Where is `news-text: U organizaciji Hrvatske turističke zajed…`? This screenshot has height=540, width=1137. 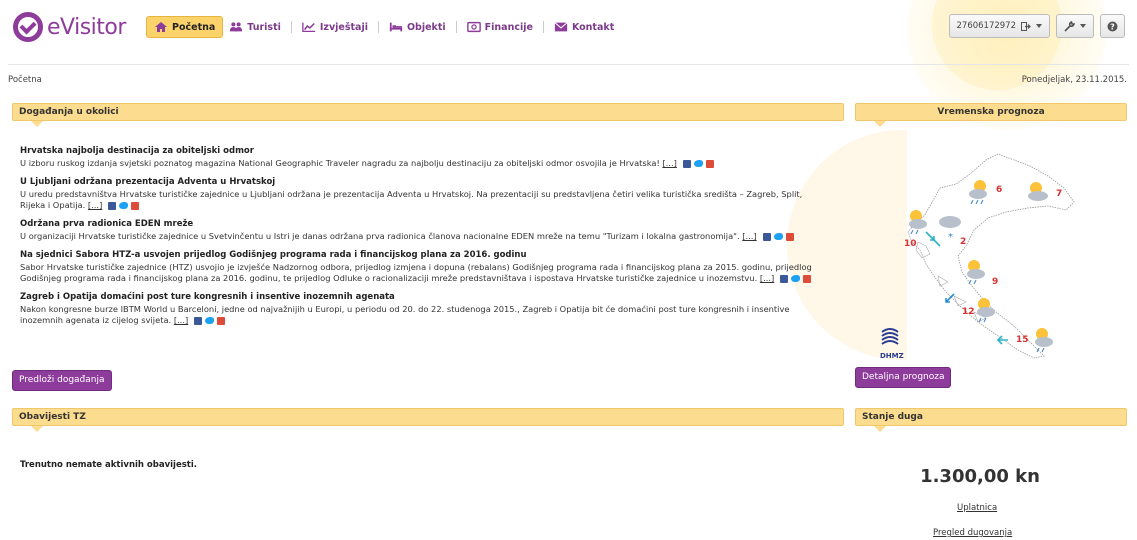 news-text: U organizaciji Hrvatske turističke zajed… is located at coordinates (425, 236).